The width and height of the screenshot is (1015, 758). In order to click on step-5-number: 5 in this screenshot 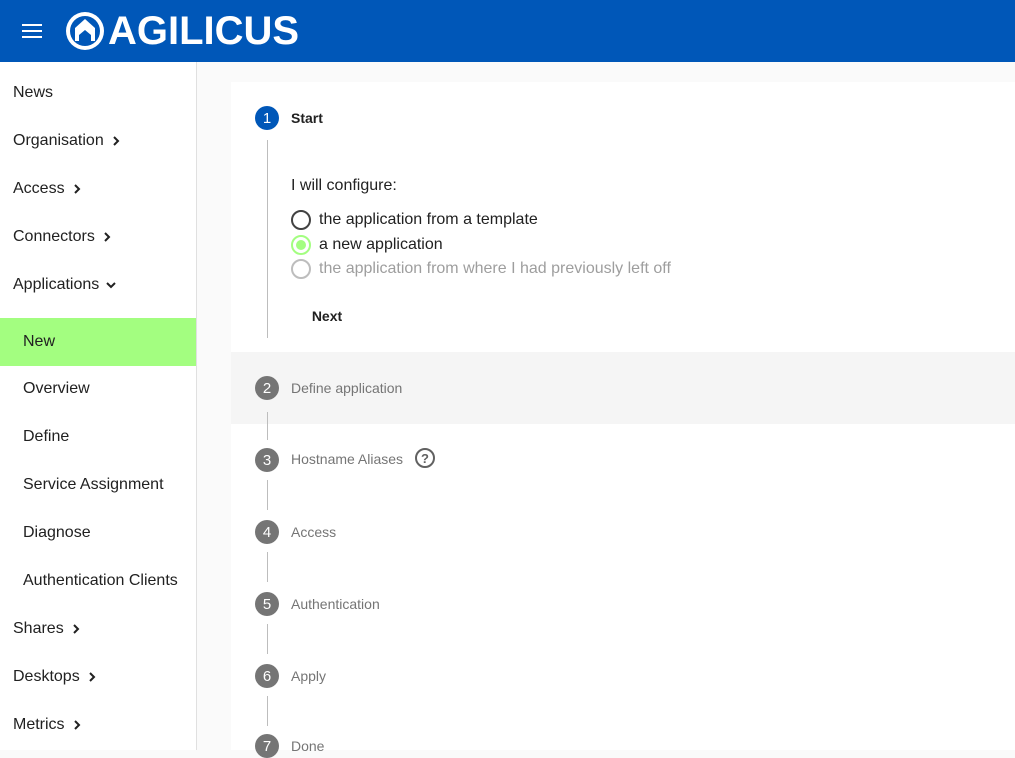, I will do `click(267, 604)`.